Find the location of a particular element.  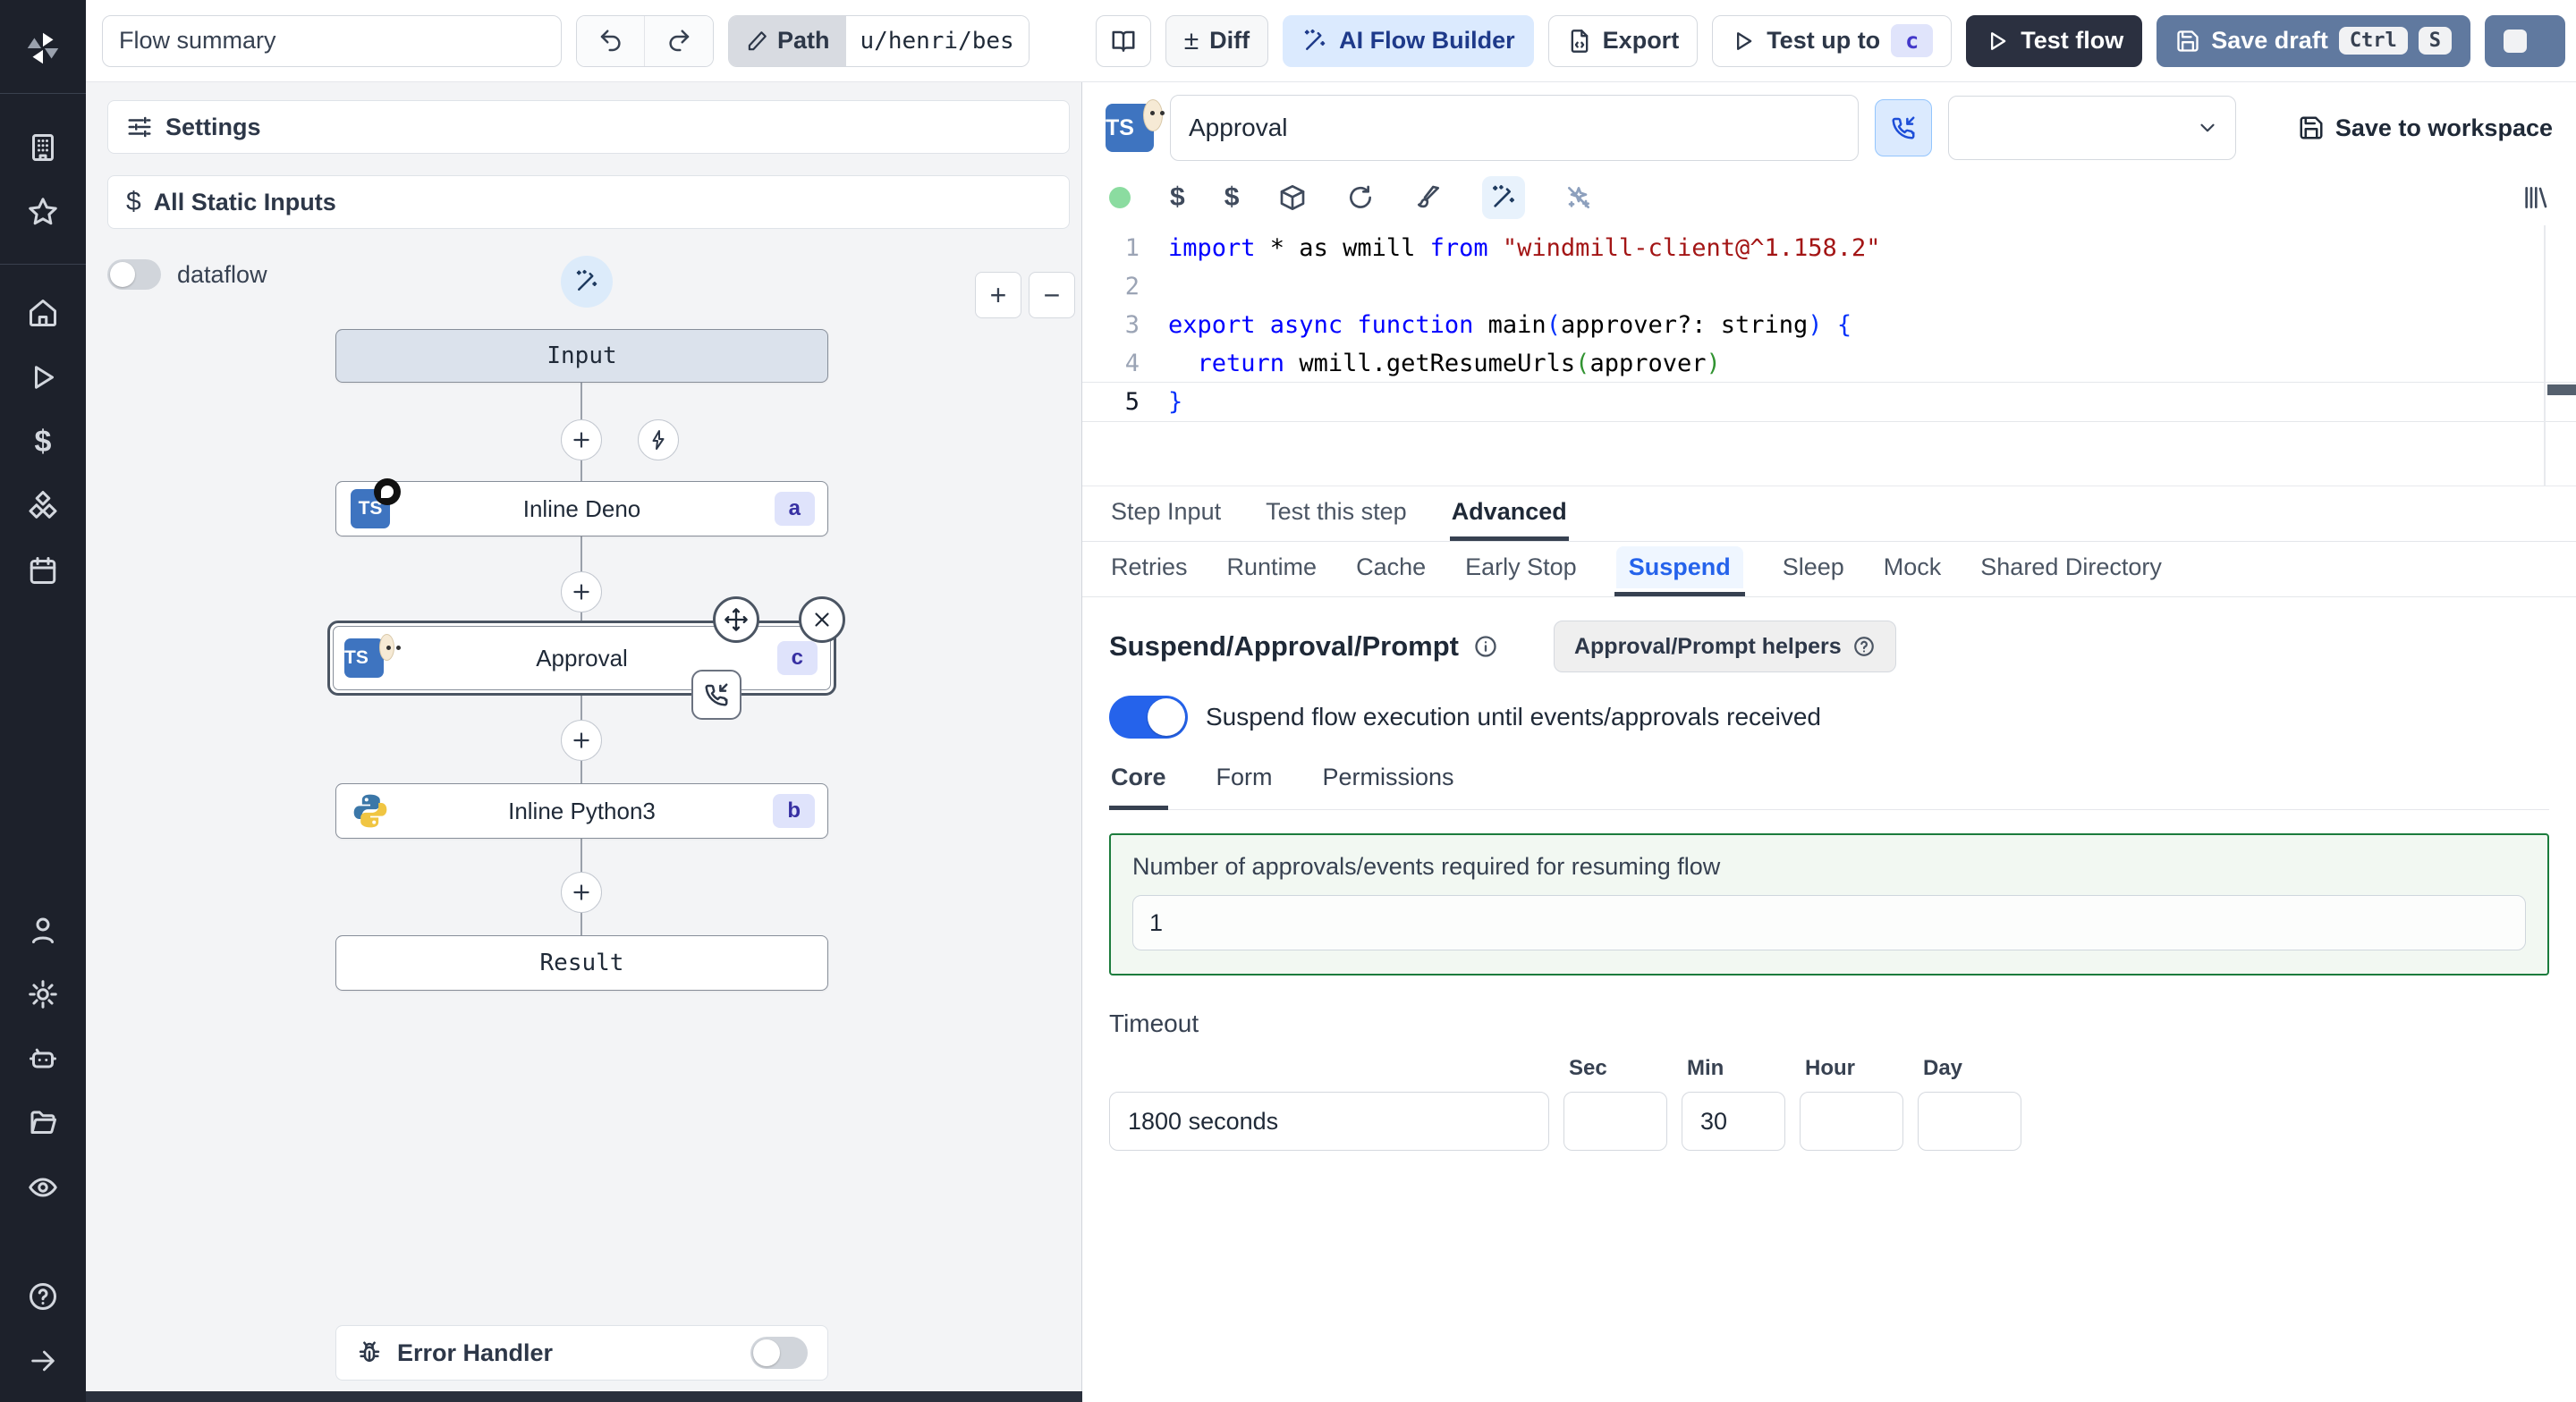

error-handler-label: Error Handler is located at coordinates (475, 1352).